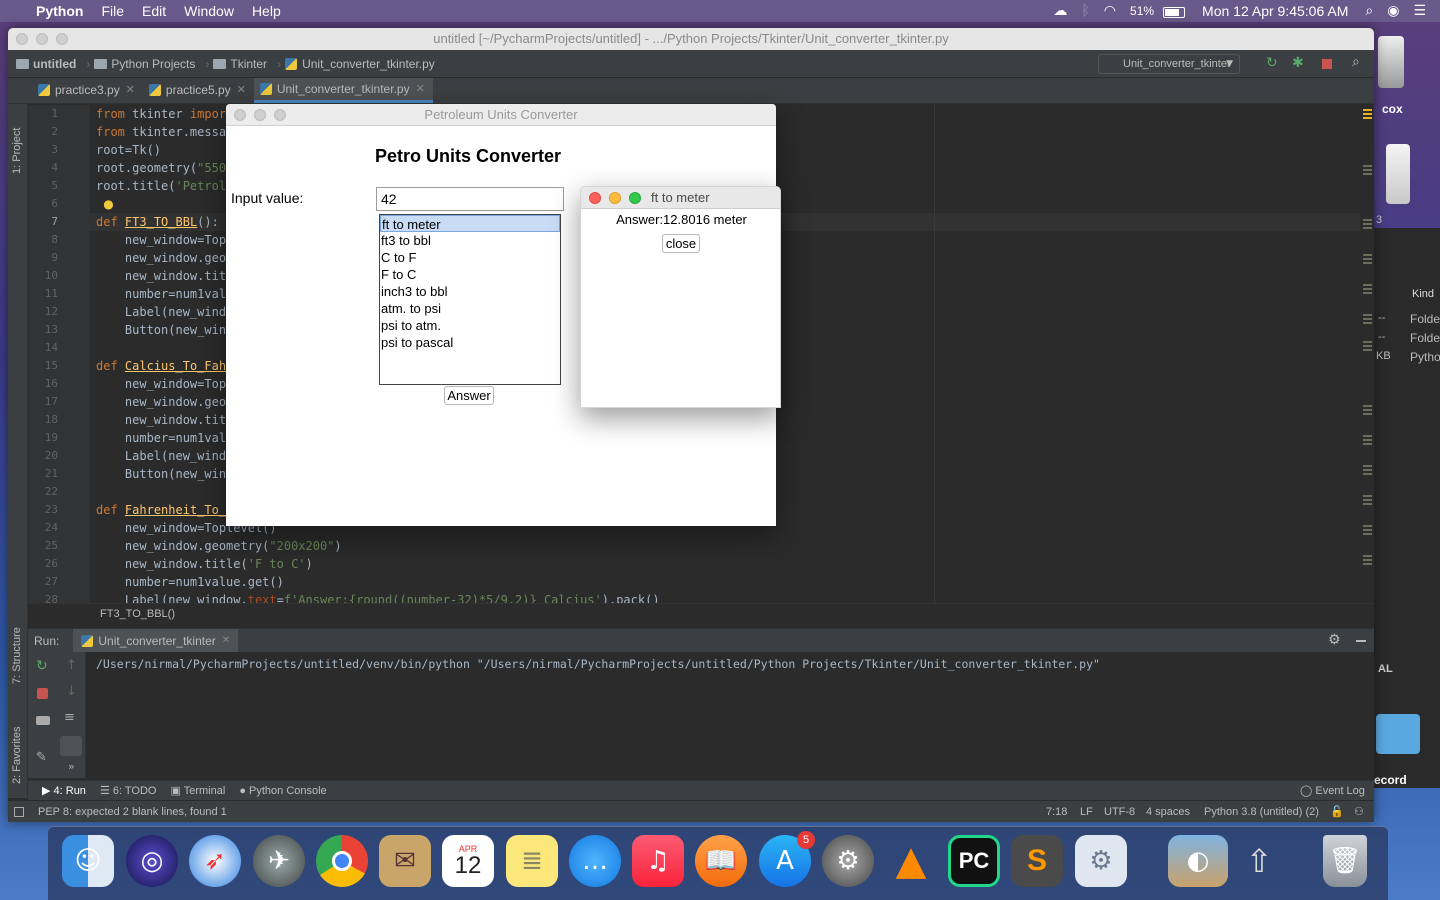 This screenshot has width=1440, height=900. What do you see at coordinates (469, 395) in the screenshot?
I see `answer-button: Answer` at bounding box center [469, 395].